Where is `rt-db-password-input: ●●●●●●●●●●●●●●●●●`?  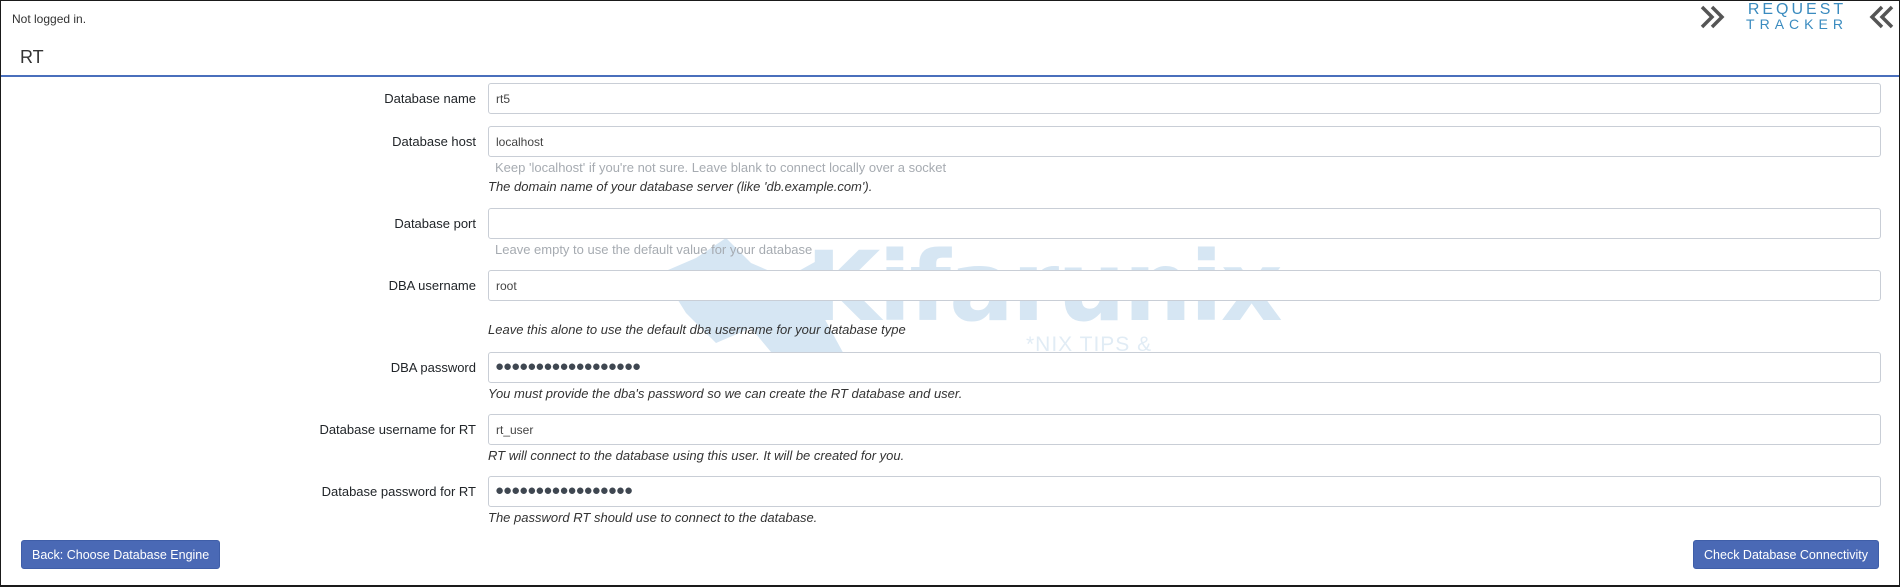
rt-db-password-input: ●●●●●●●●●●●●●●●●● is located at coordinates (1184, 491).